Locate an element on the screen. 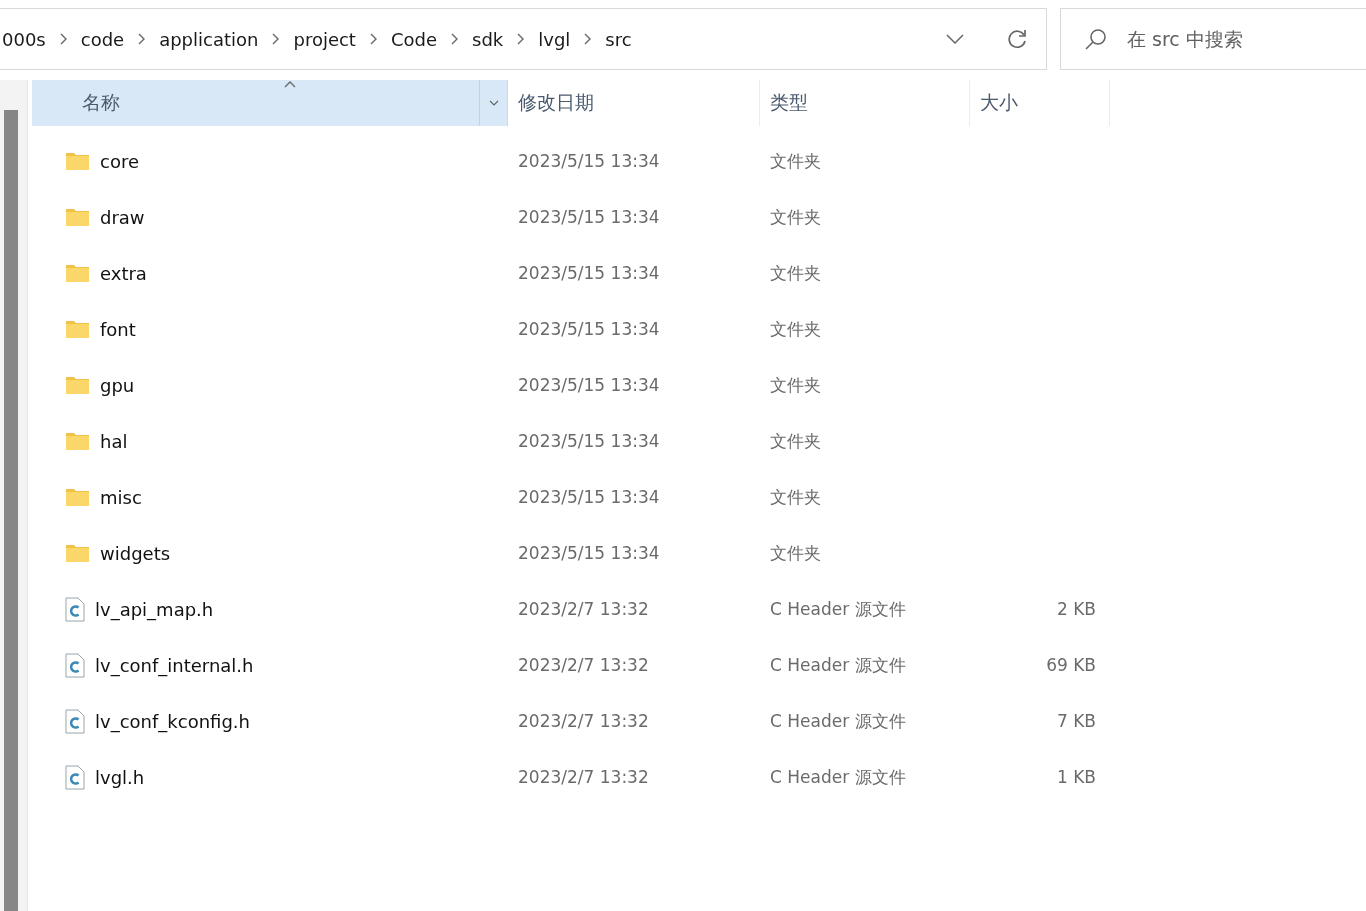 The height and width of the screenshot is (911, 1366). file-name: draw is located at coordinates (122, 217).